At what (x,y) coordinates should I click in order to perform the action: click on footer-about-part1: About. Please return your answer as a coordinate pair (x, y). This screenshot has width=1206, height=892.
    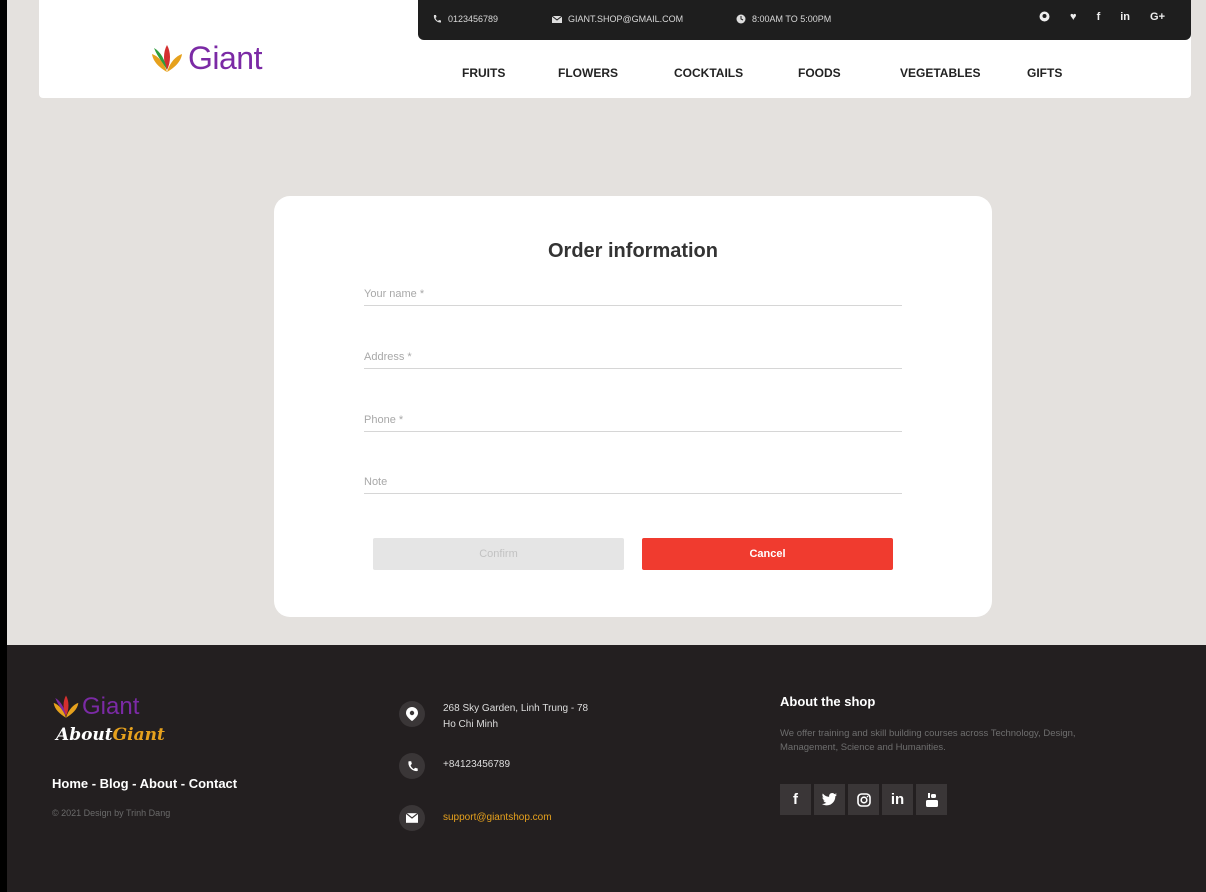
    Looking at the image, I should click on (84, 735).